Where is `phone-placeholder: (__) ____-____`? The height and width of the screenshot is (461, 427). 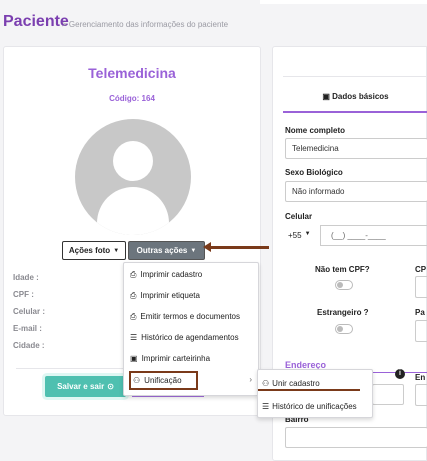 phone-placeholder: (__) ____-____ is located at coordinates (358, 235).